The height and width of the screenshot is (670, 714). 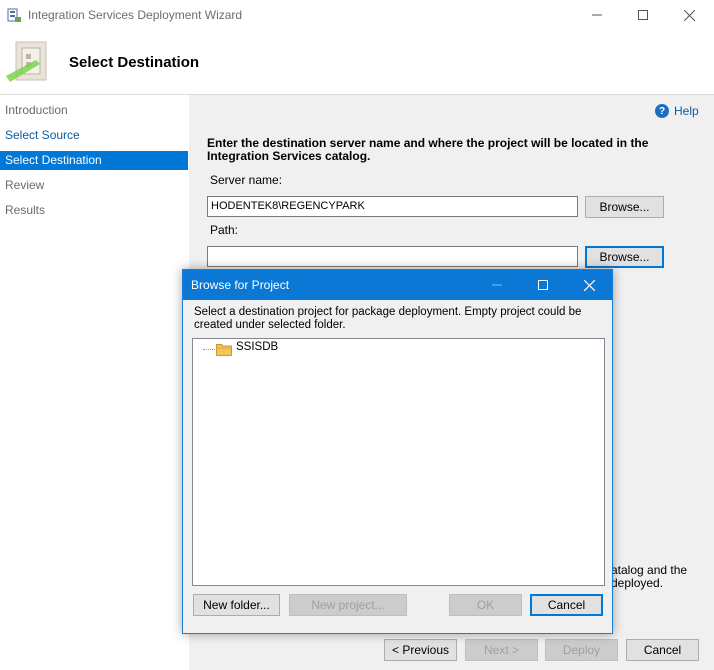 I want to click on dialog-title-bar: Browse for Project, so click(x=397, y=285).